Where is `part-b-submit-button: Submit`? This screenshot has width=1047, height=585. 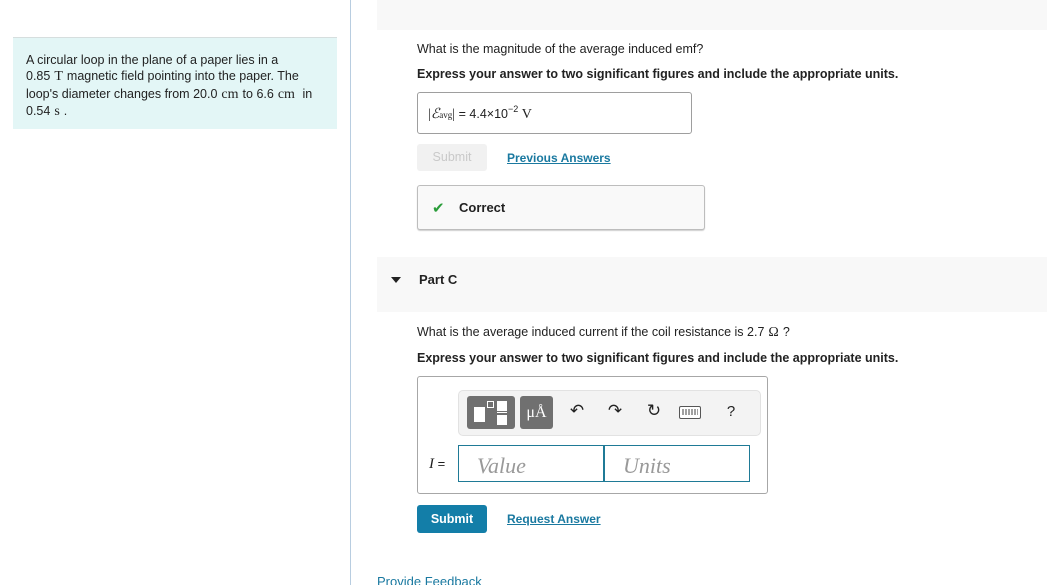 part-b-submit-button: Submit is located at coordinates (452, 157).